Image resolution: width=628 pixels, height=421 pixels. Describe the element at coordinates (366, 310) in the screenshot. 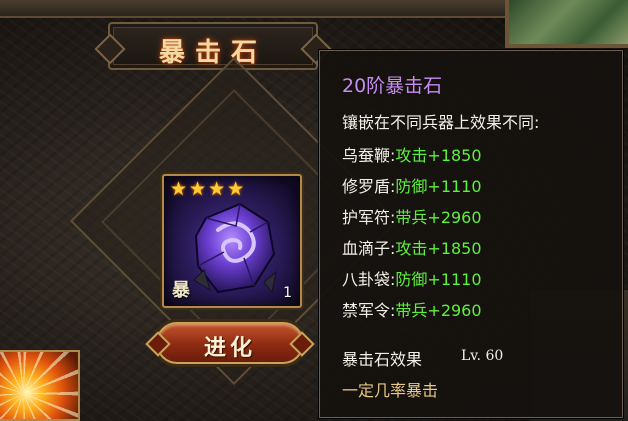

I see `effect-weapon: 禁军令` at that location.